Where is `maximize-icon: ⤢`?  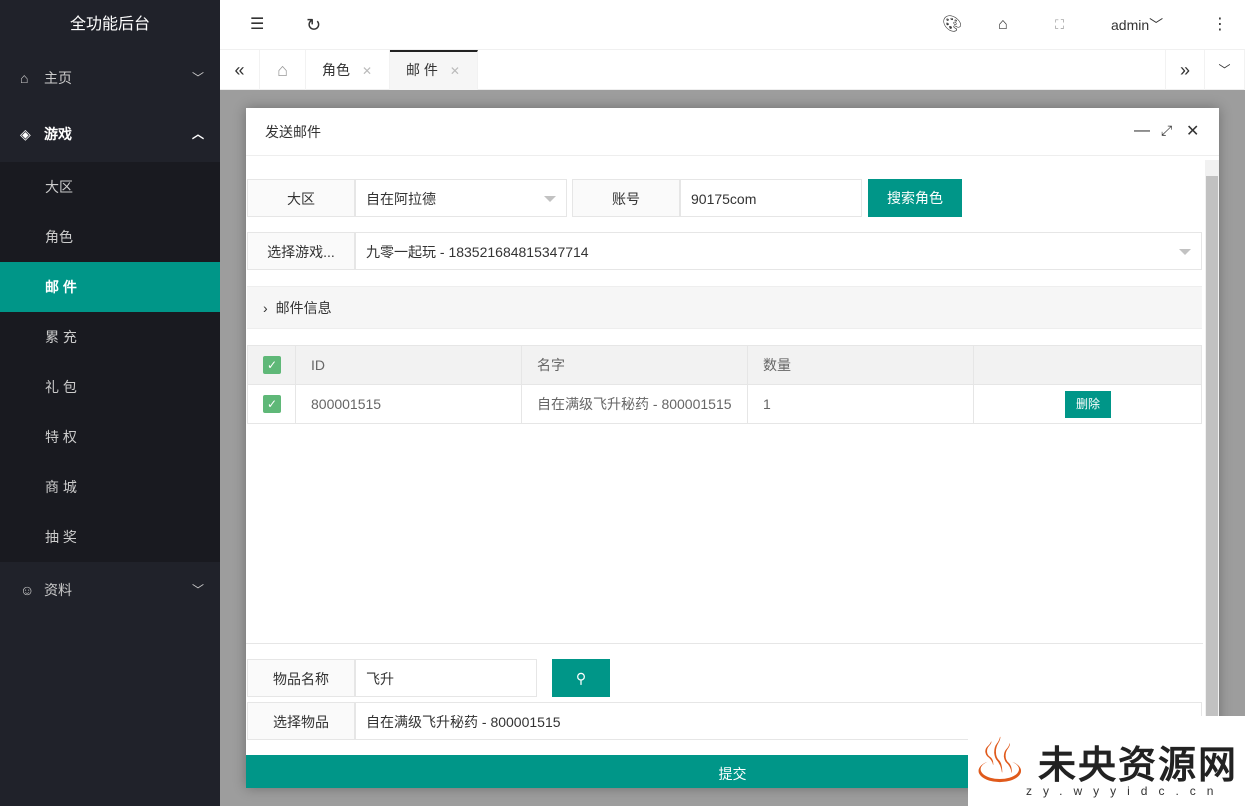 maximize-icon: ⤢ is located at coordinates (1166, 130).